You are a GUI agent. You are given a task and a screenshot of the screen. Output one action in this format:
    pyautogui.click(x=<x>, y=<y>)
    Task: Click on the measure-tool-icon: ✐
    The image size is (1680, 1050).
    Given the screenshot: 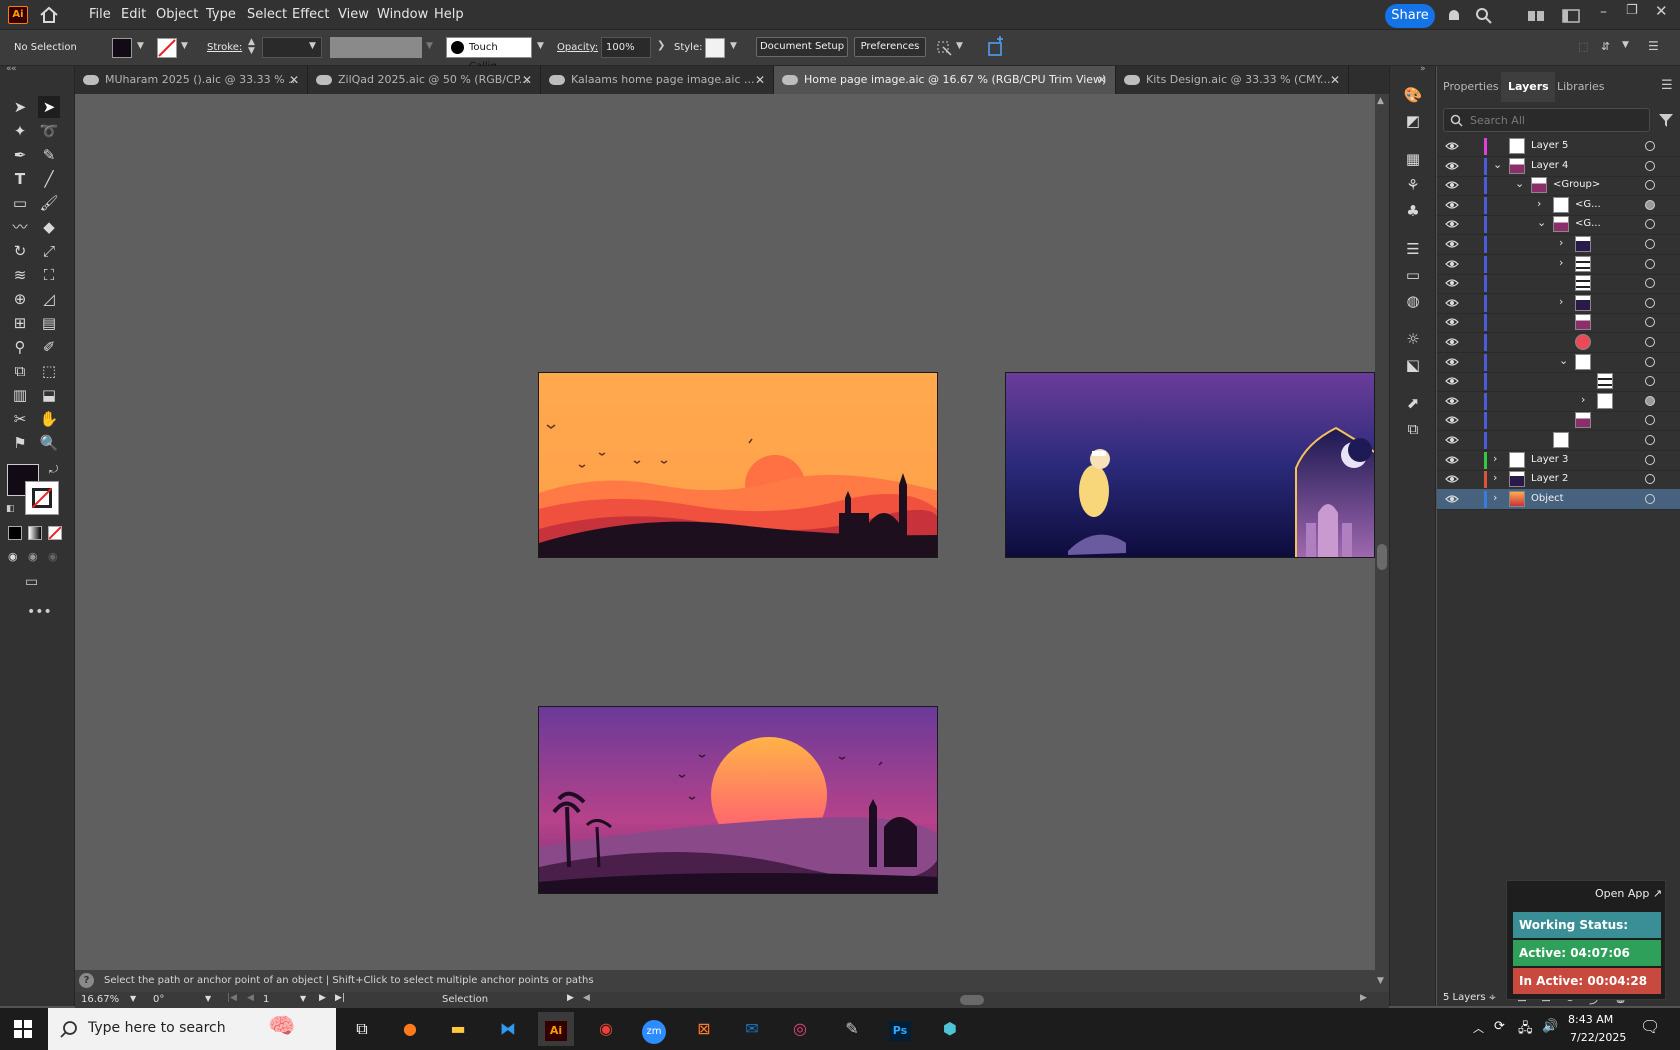 What is the action you would take?
    pyautogui.click(x=49, y=347)
    